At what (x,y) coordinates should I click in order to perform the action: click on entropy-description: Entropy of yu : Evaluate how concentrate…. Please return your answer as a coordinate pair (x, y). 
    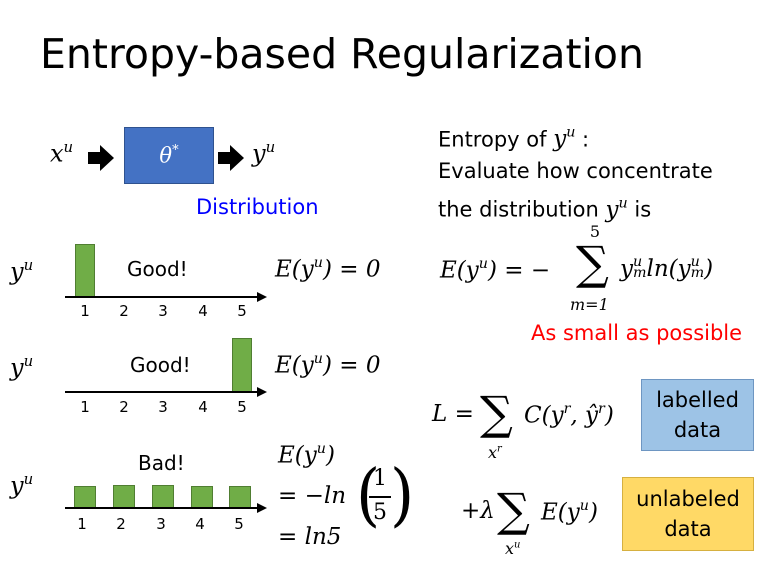
    Looking at the image, I should click on (575, 174).